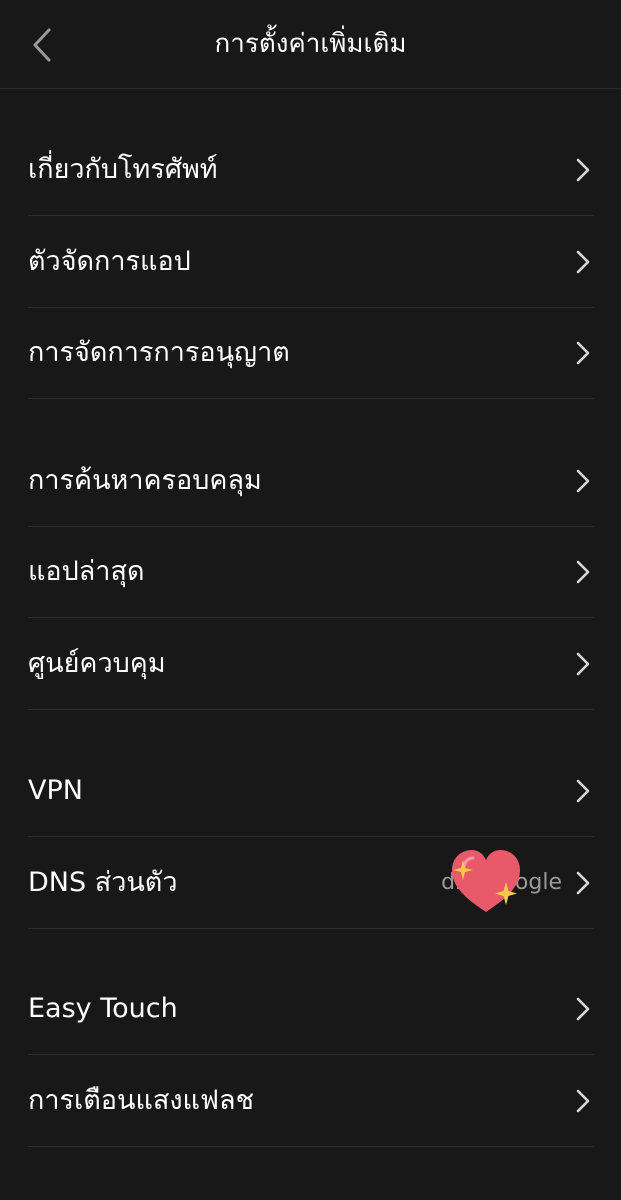  Describe the element at coordinates (103, 1008) in the screenshot. I see `settings-item-label: Easy Touch` at that location.